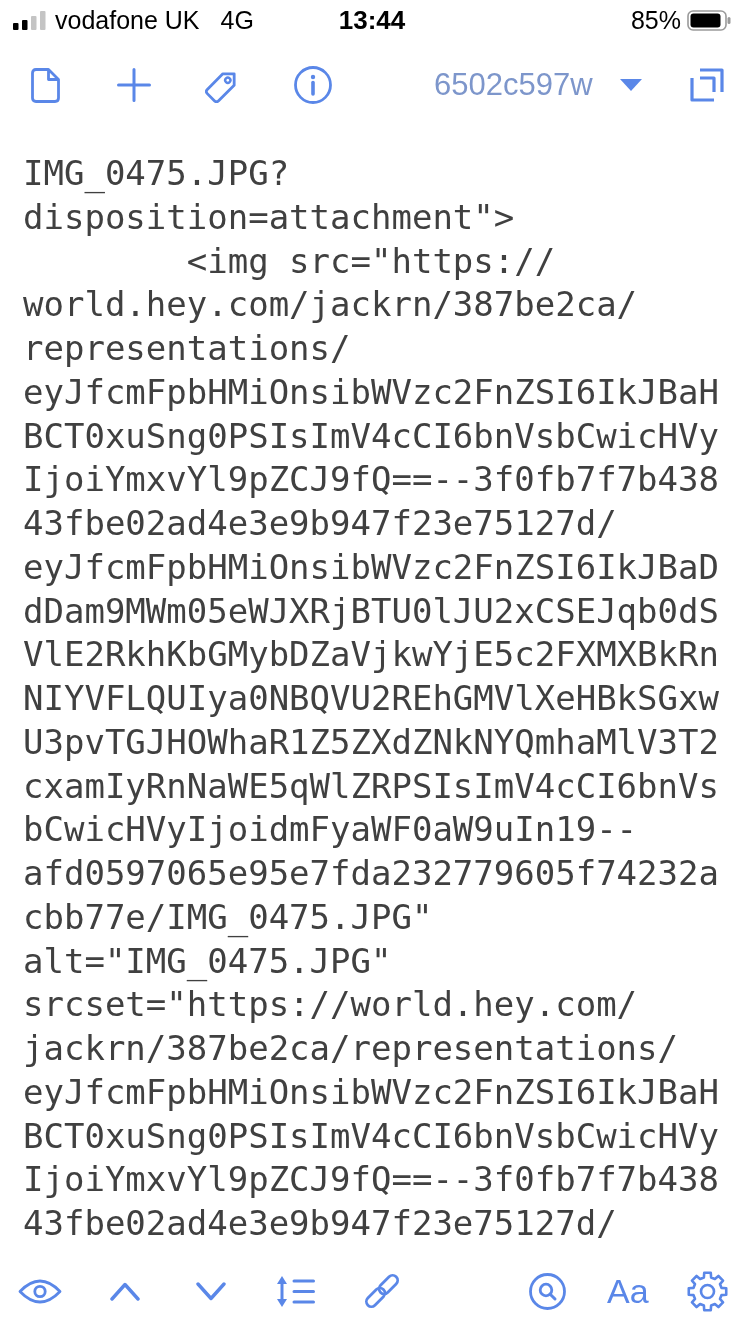 The height and width of the screenshot is (1334, 750). I want to click on code-line: U3pvTGJHOWhaR1Z5ZXdZNkNYQmhaMlV3T2, so click(371, 742).